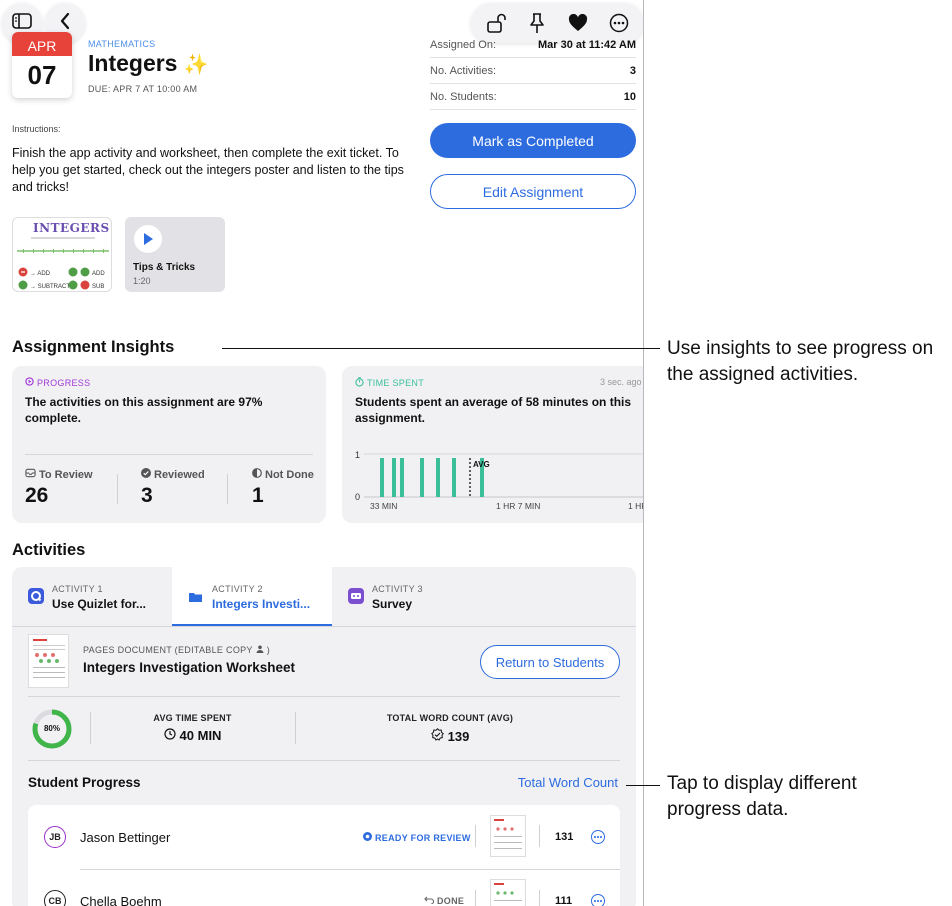 The image size is (952, 906). I want to click on word-count-value: 131, so click(564, 837).